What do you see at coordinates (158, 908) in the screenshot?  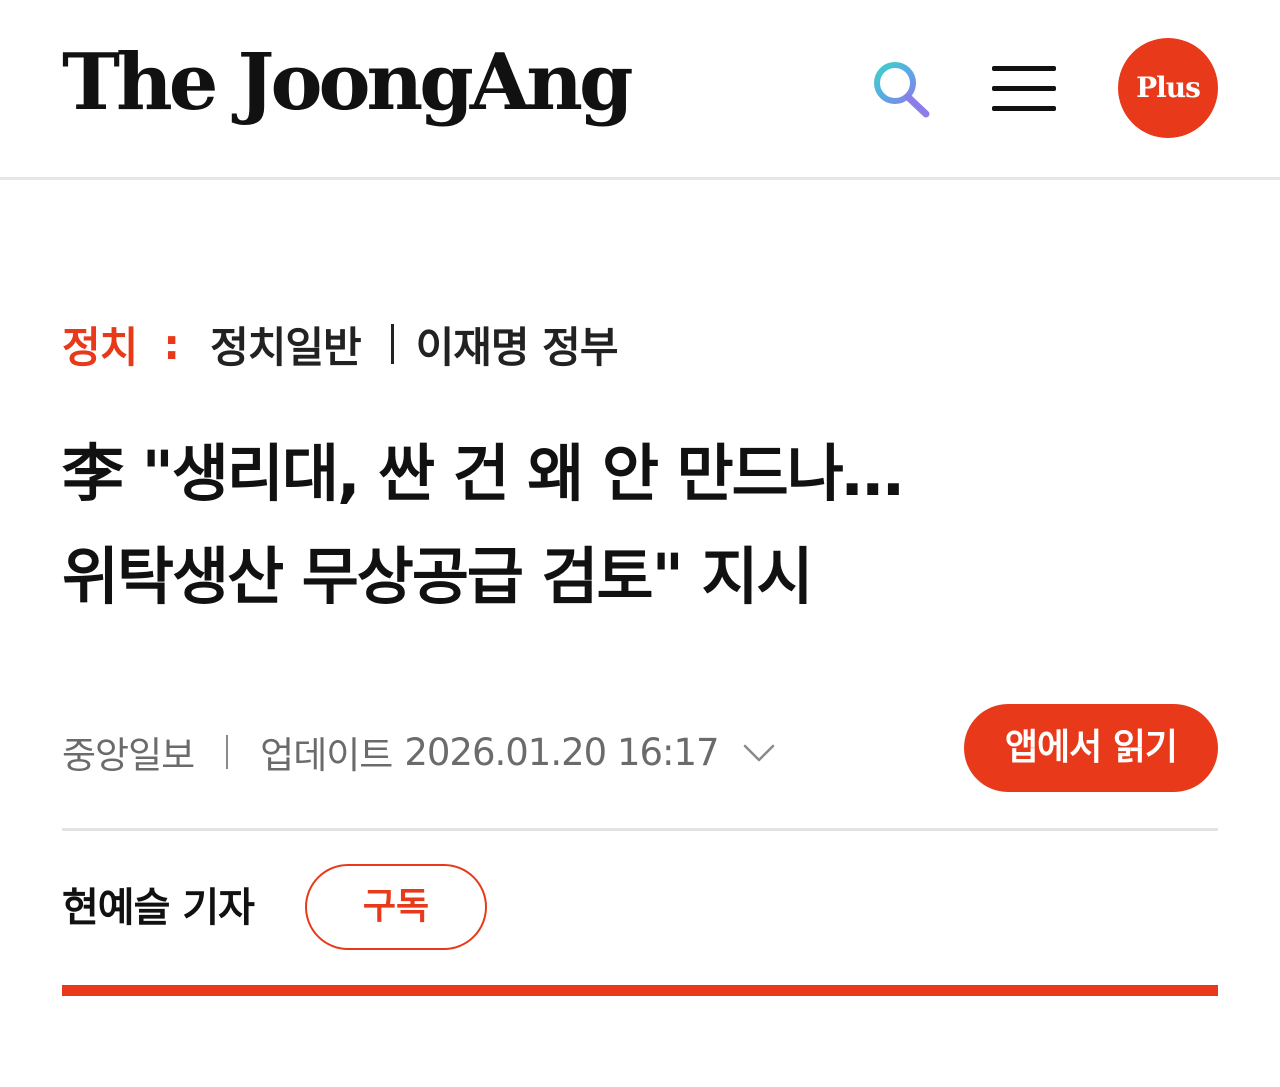 I see `reporter-name: 현예슬 기자` at bounding box center [158, 908].